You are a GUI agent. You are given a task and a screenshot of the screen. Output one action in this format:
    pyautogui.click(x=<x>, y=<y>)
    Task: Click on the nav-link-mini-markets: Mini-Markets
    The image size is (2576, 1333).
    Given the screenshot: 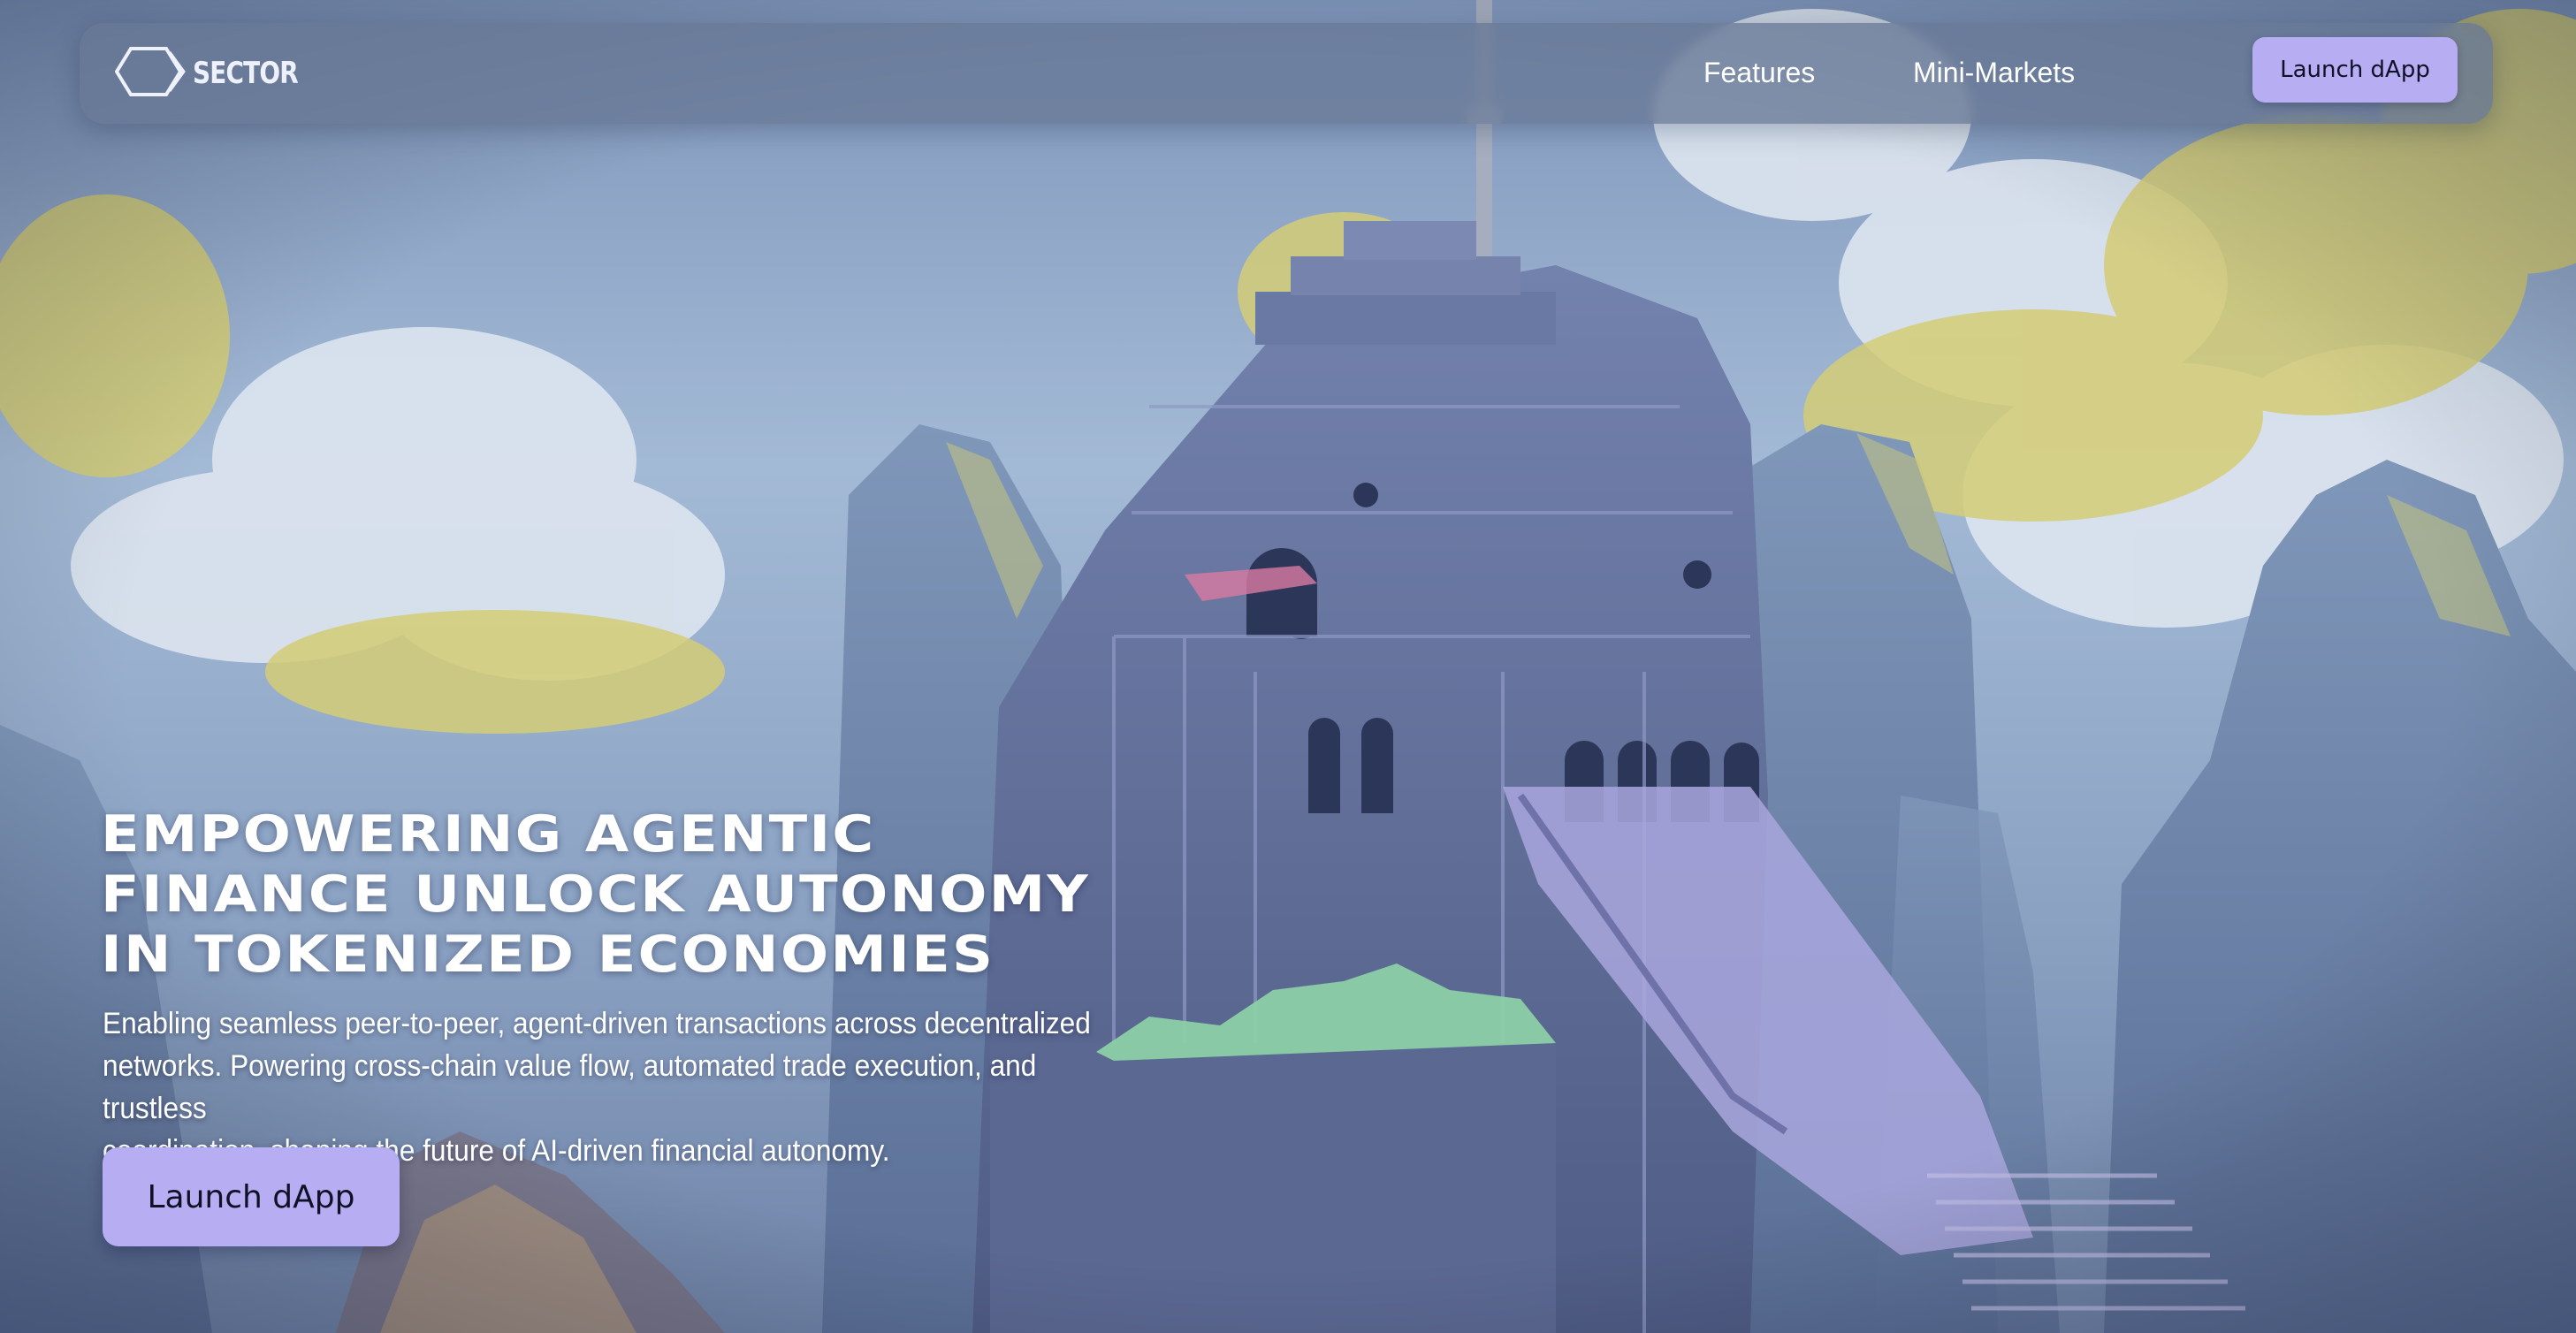 What is the action you would take?
    pyautogui.click(x=1994, y=73)
    